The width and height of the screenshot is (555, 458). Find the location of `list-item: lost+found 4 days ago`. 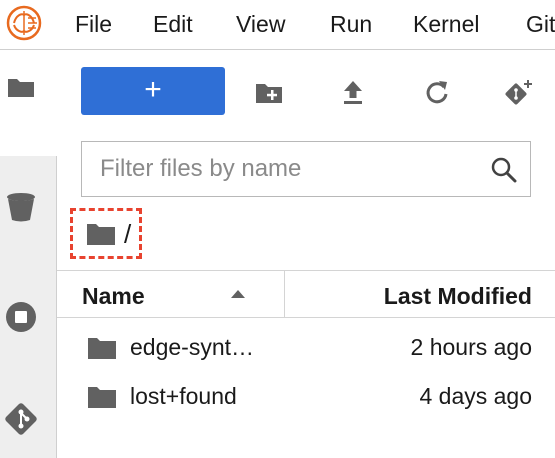

list-item: lost+found 4 days ago is located at coordinates (306, 395).